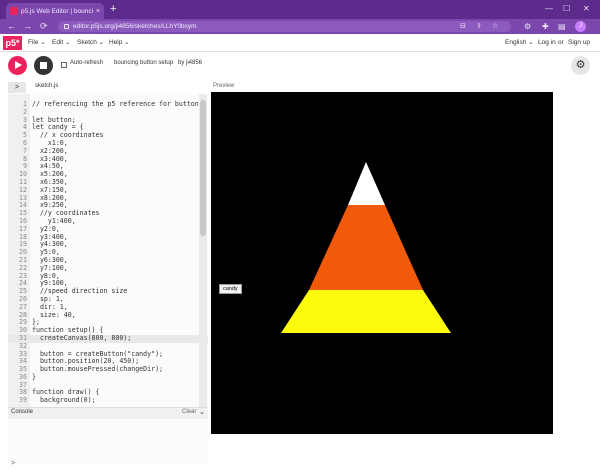 This screenshot has height=471, width=600. Describe the element at coordinates (14, 11) in the screenshot. I see `p5-favicon-icon` at that location.